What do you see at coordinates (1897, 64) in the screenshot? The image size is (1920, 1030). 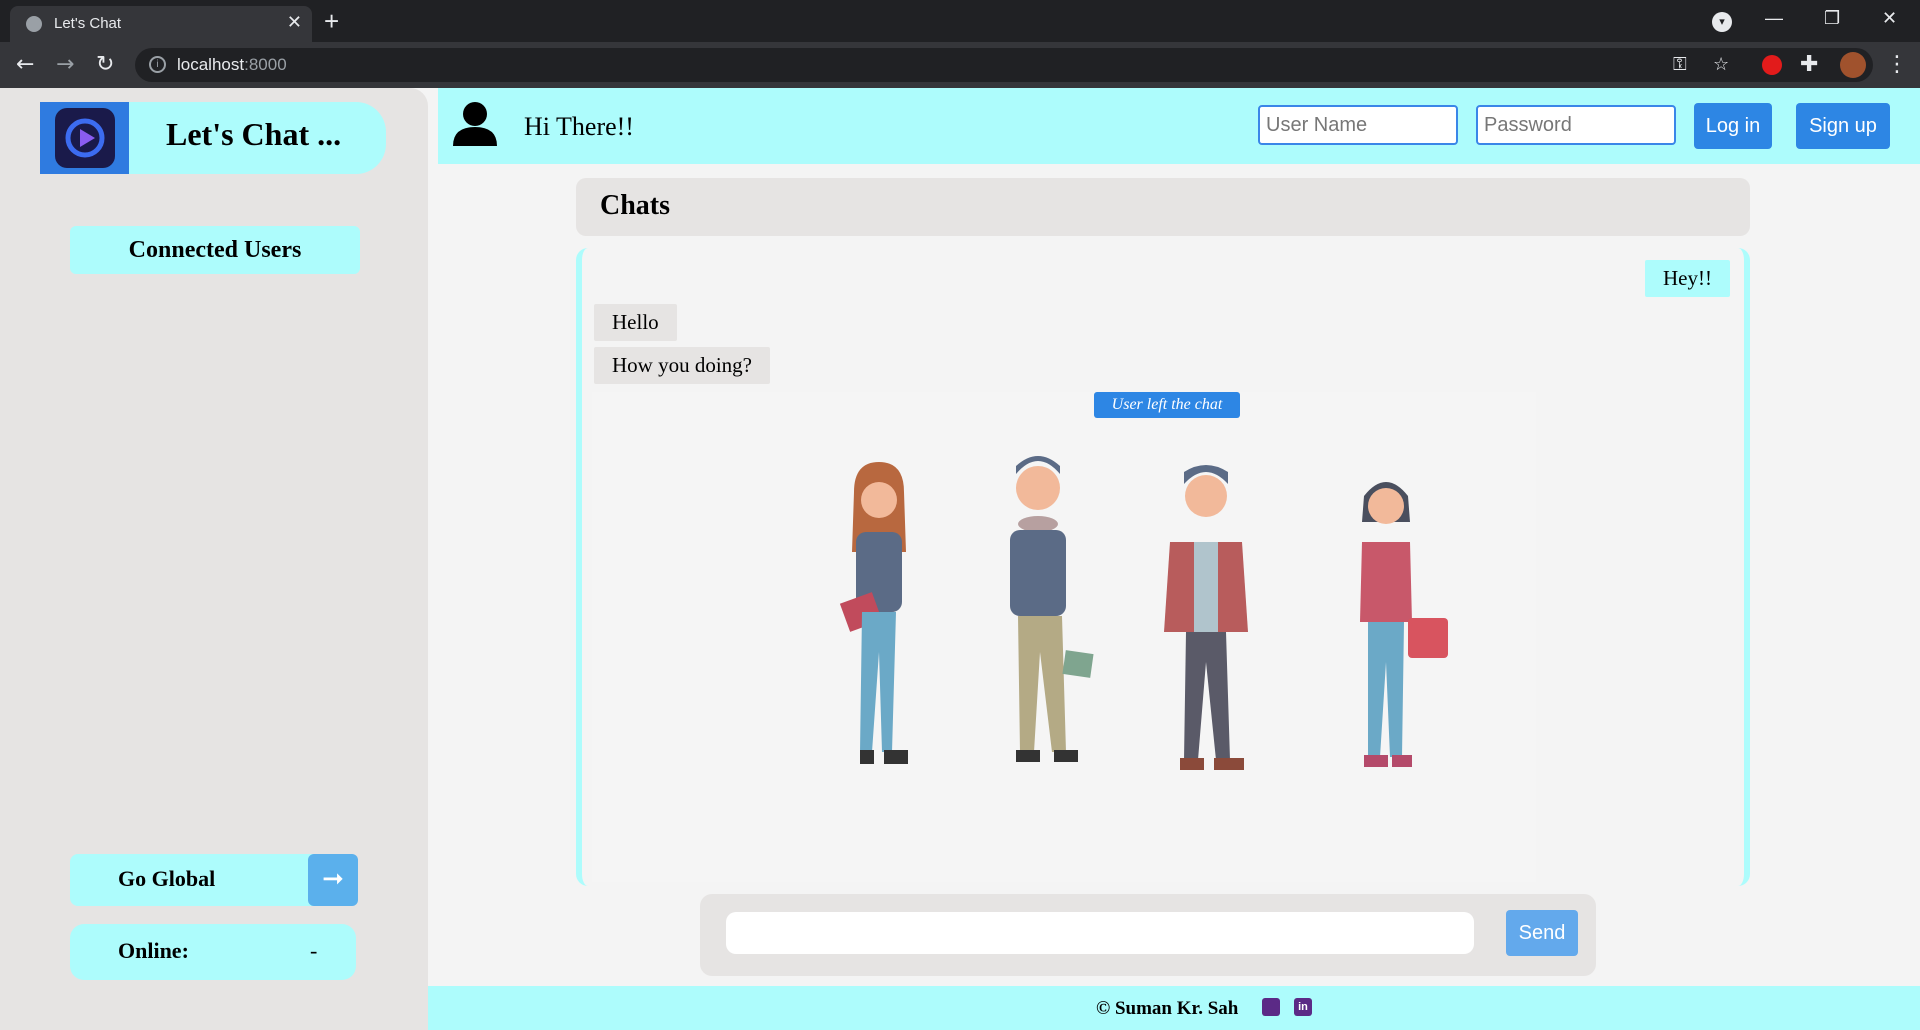 I see `kebab-menu-icon: ⋮` at bounding box center [1897, 64].